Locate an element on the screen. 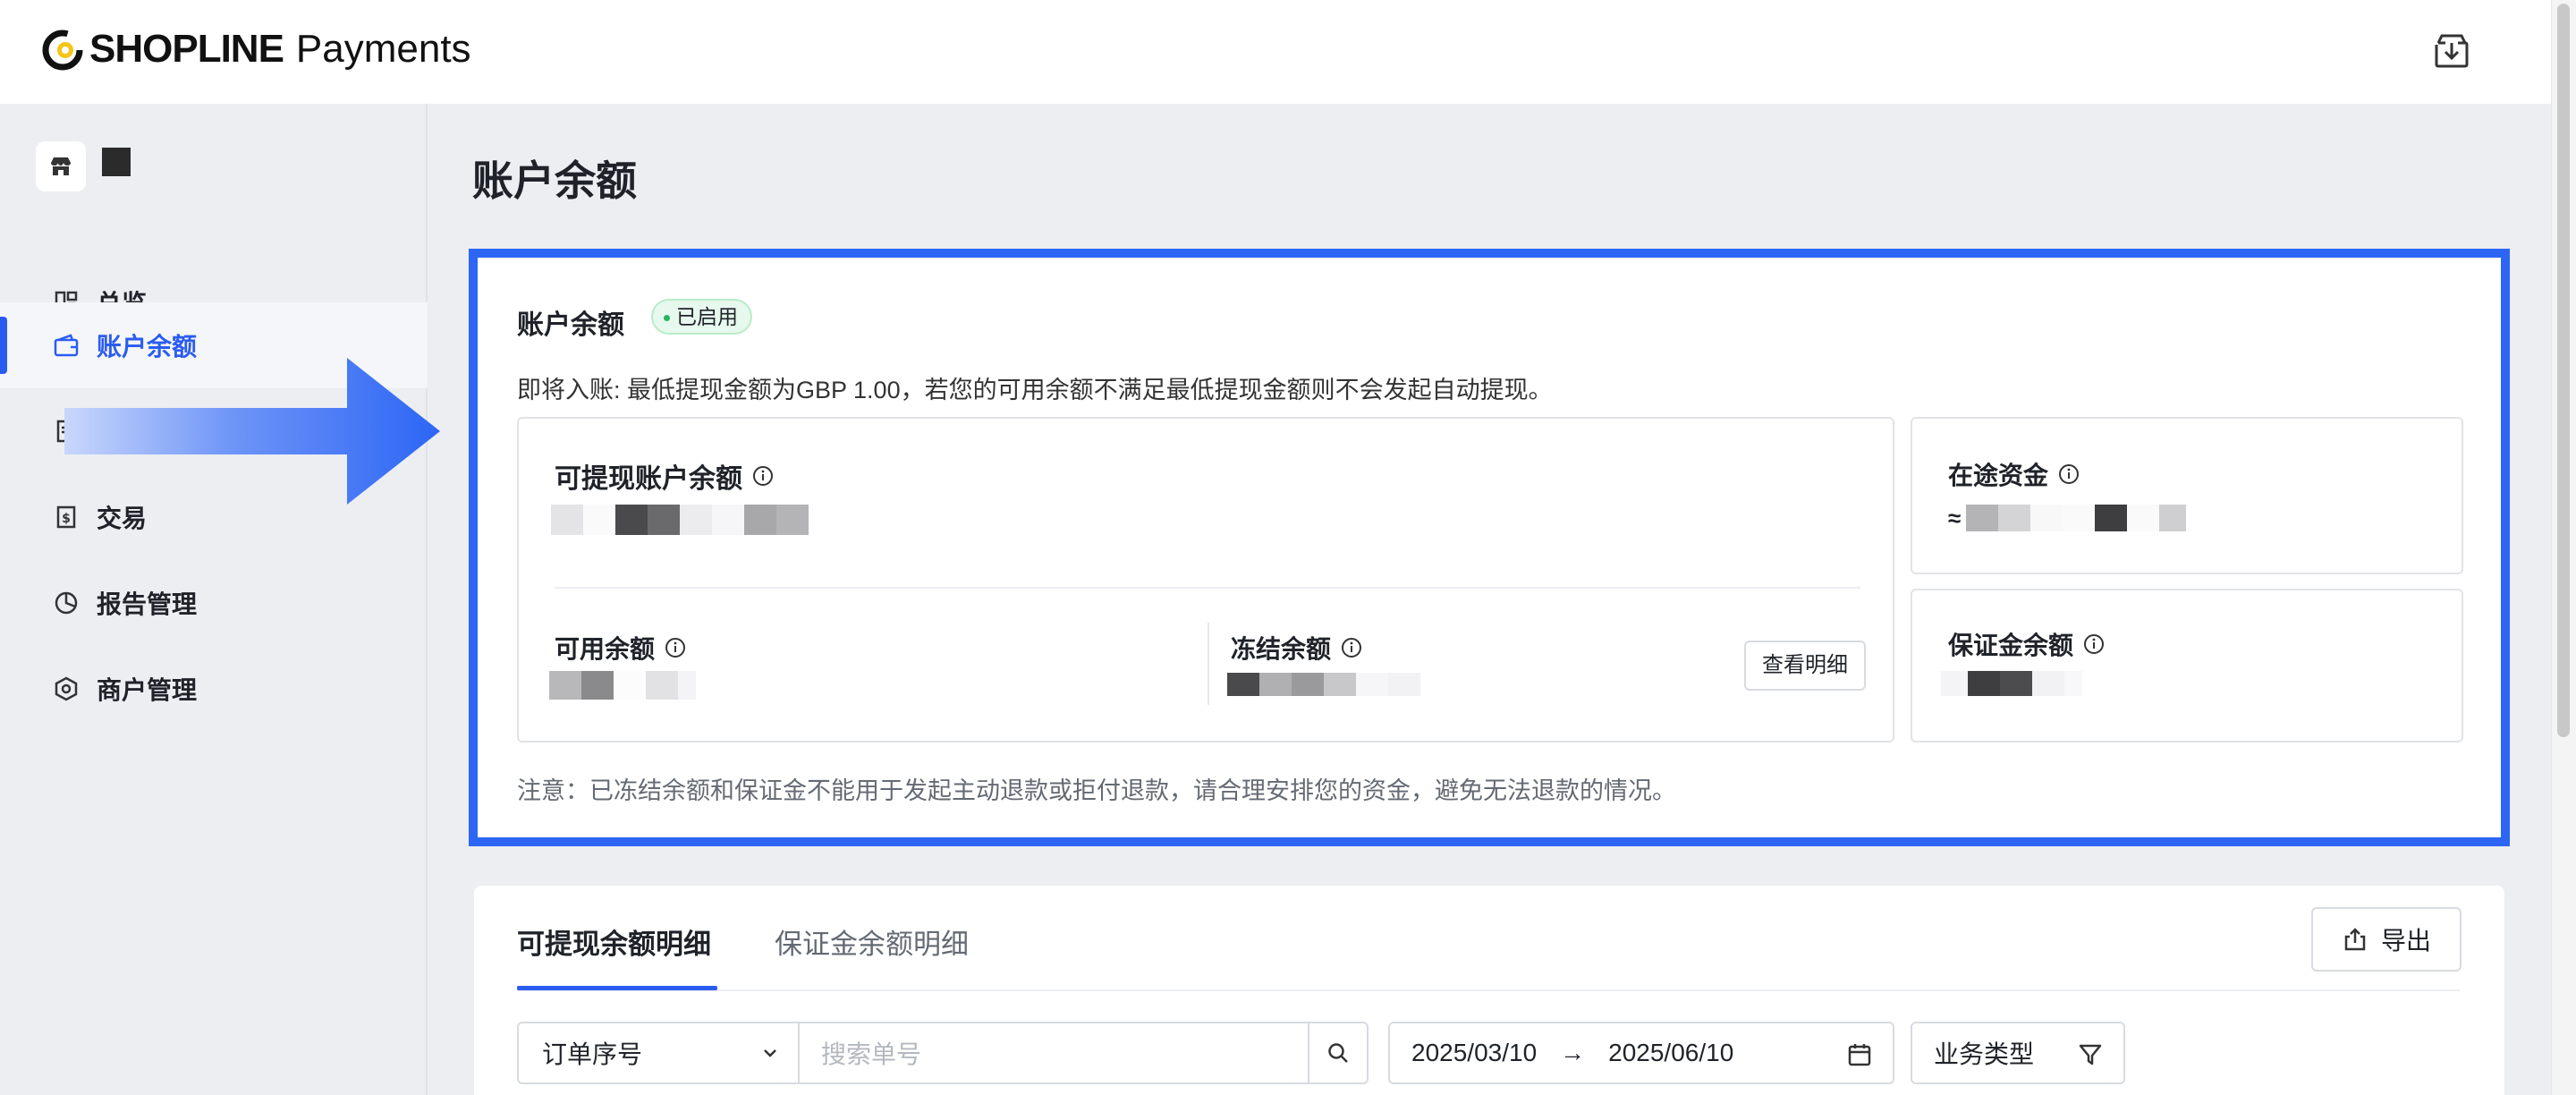  store-switcher is located at coordinates (83, 166).